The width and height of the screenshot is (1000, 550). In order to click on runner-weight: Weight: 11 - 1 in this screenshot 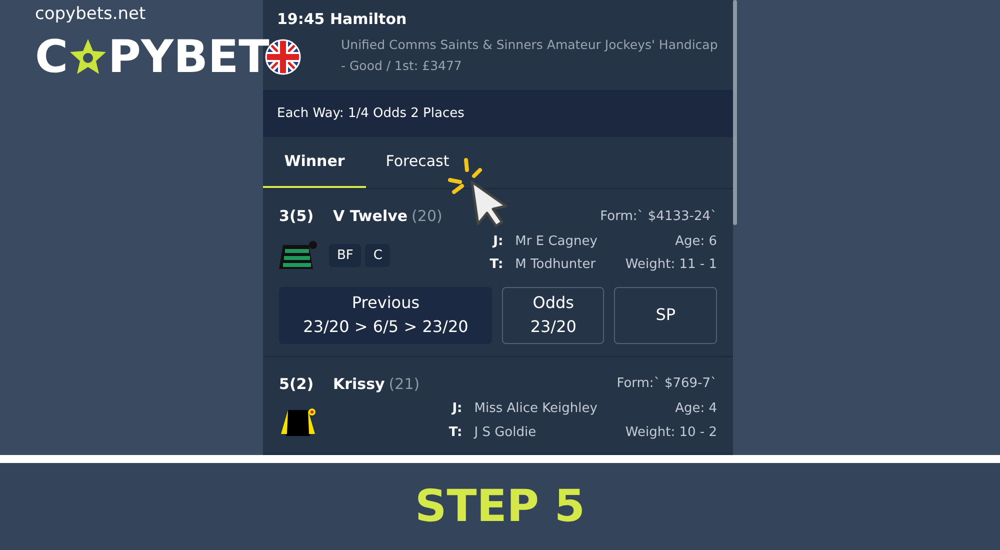, I will do `click(670, 265)`.